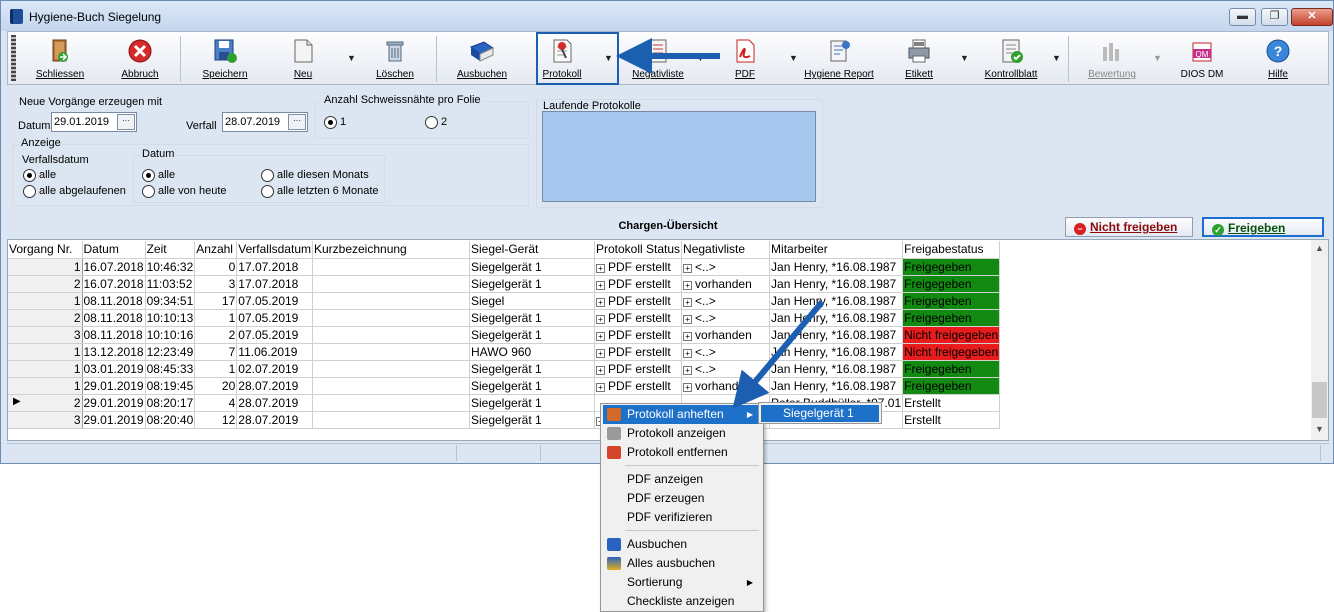 This screenshot has width=1334, height=612. I want to click on cell-text: PDF erstellt, so click(639, 266).